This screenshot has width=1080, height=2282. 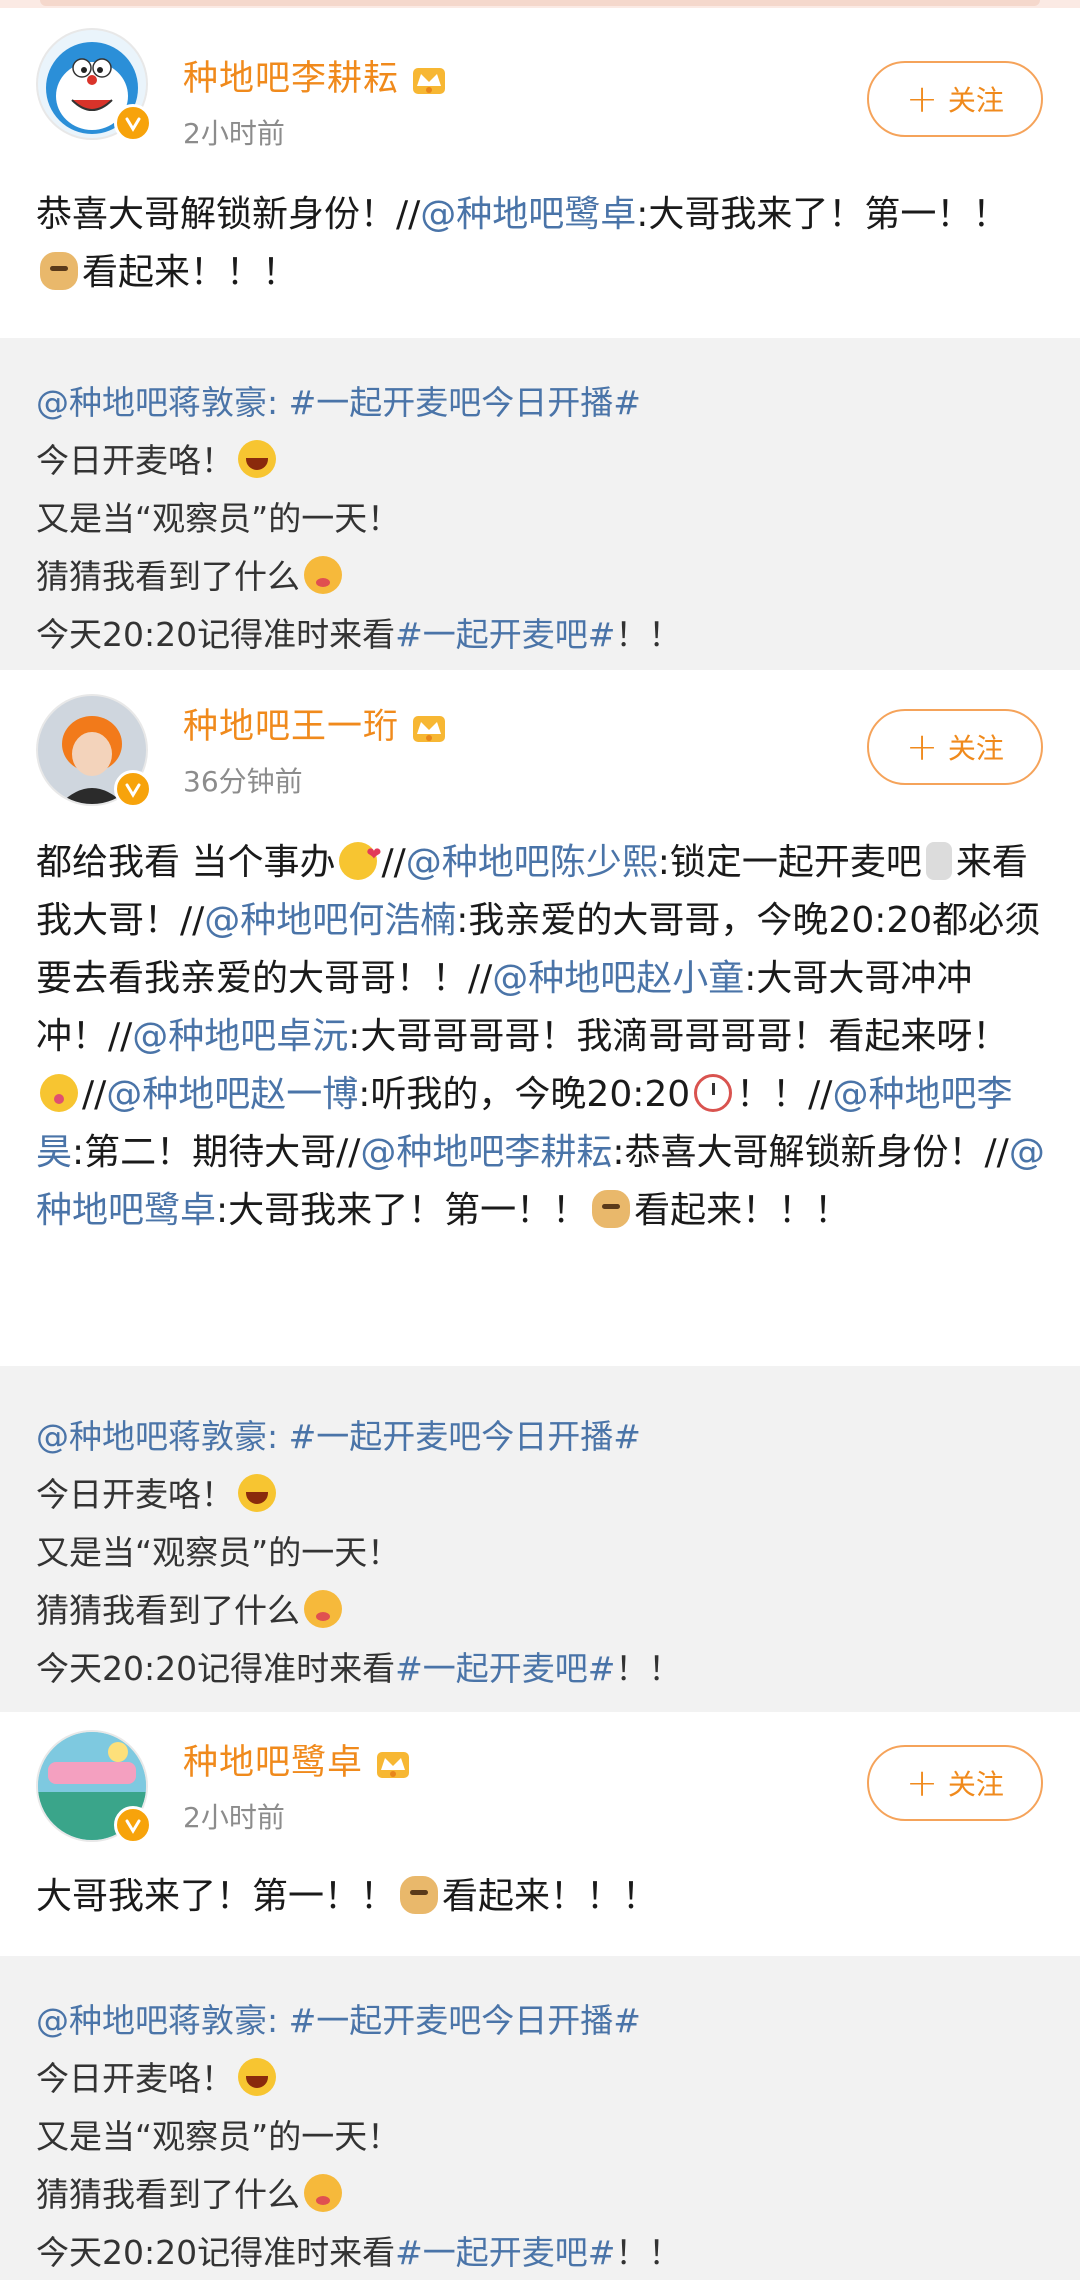 I want to click on mention-link: @种地吧赵一博, so click(x=232, y=1094).